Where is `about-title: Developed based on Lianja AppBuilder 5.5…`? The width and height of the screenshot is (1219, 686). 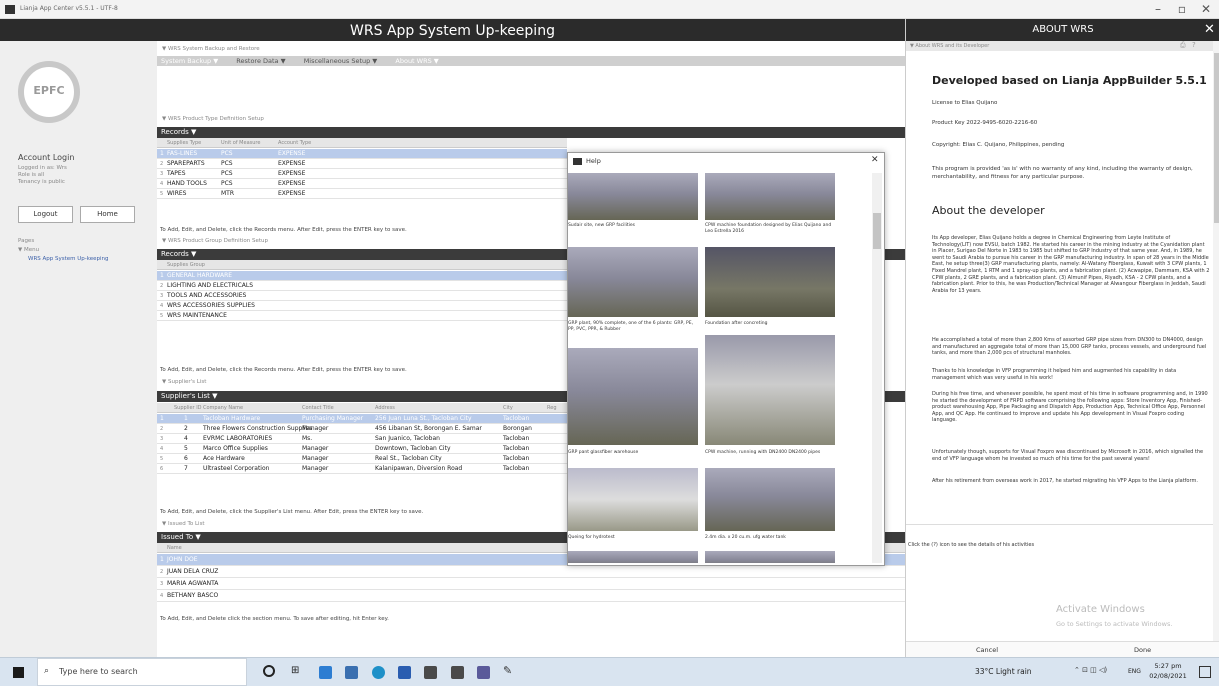
about-title: Developed based on Lianja AppBuilder 5.5… is located at coordinates (1069, 80).